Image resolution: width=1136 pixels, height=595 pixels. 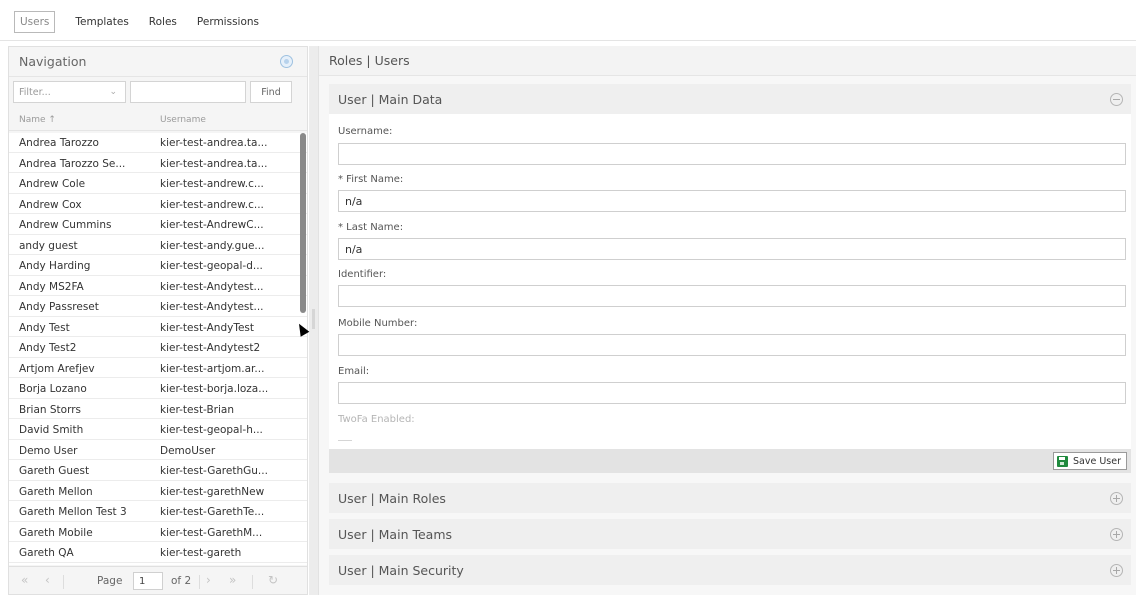 What do you see at coordinates (56, 491) in the screenshot?
I see `user-name-cell: Gareth Mellon` at bounding box center [56, 491].